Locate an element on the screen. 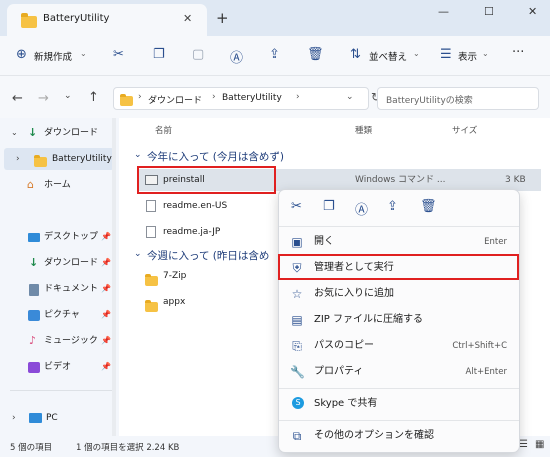  new-button: 新規作成 is located at coordinates (53, 56).